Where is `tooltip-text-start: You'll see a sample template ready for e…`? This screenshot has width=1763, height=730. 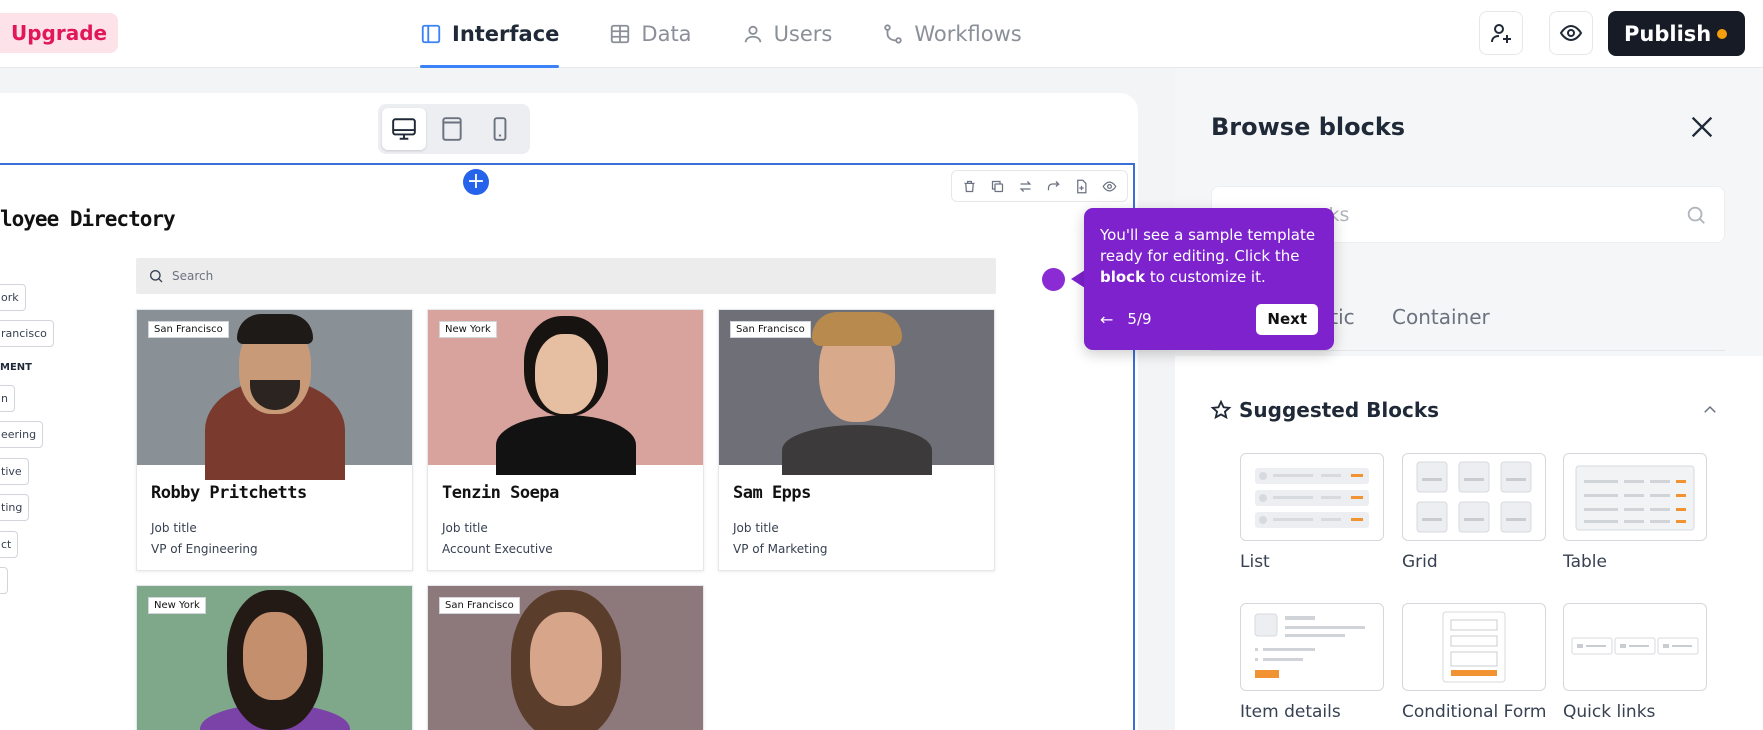
tooltip-text-start: You'll see a sample template ready for e… is located at coordinates (1208, 245).